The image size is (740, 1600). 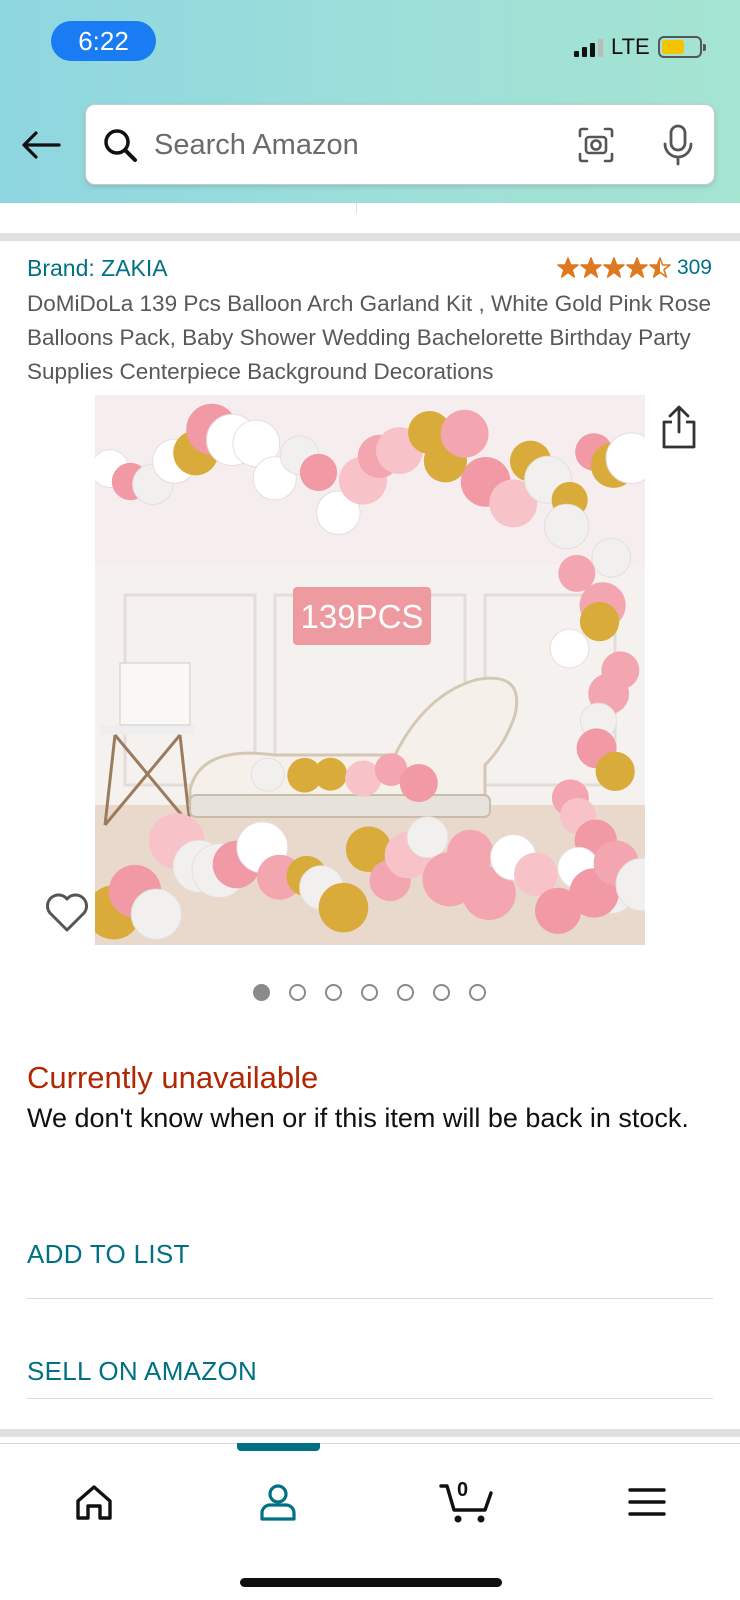 I want to click on nav-cart: 0, so click(x=467, y=1502).